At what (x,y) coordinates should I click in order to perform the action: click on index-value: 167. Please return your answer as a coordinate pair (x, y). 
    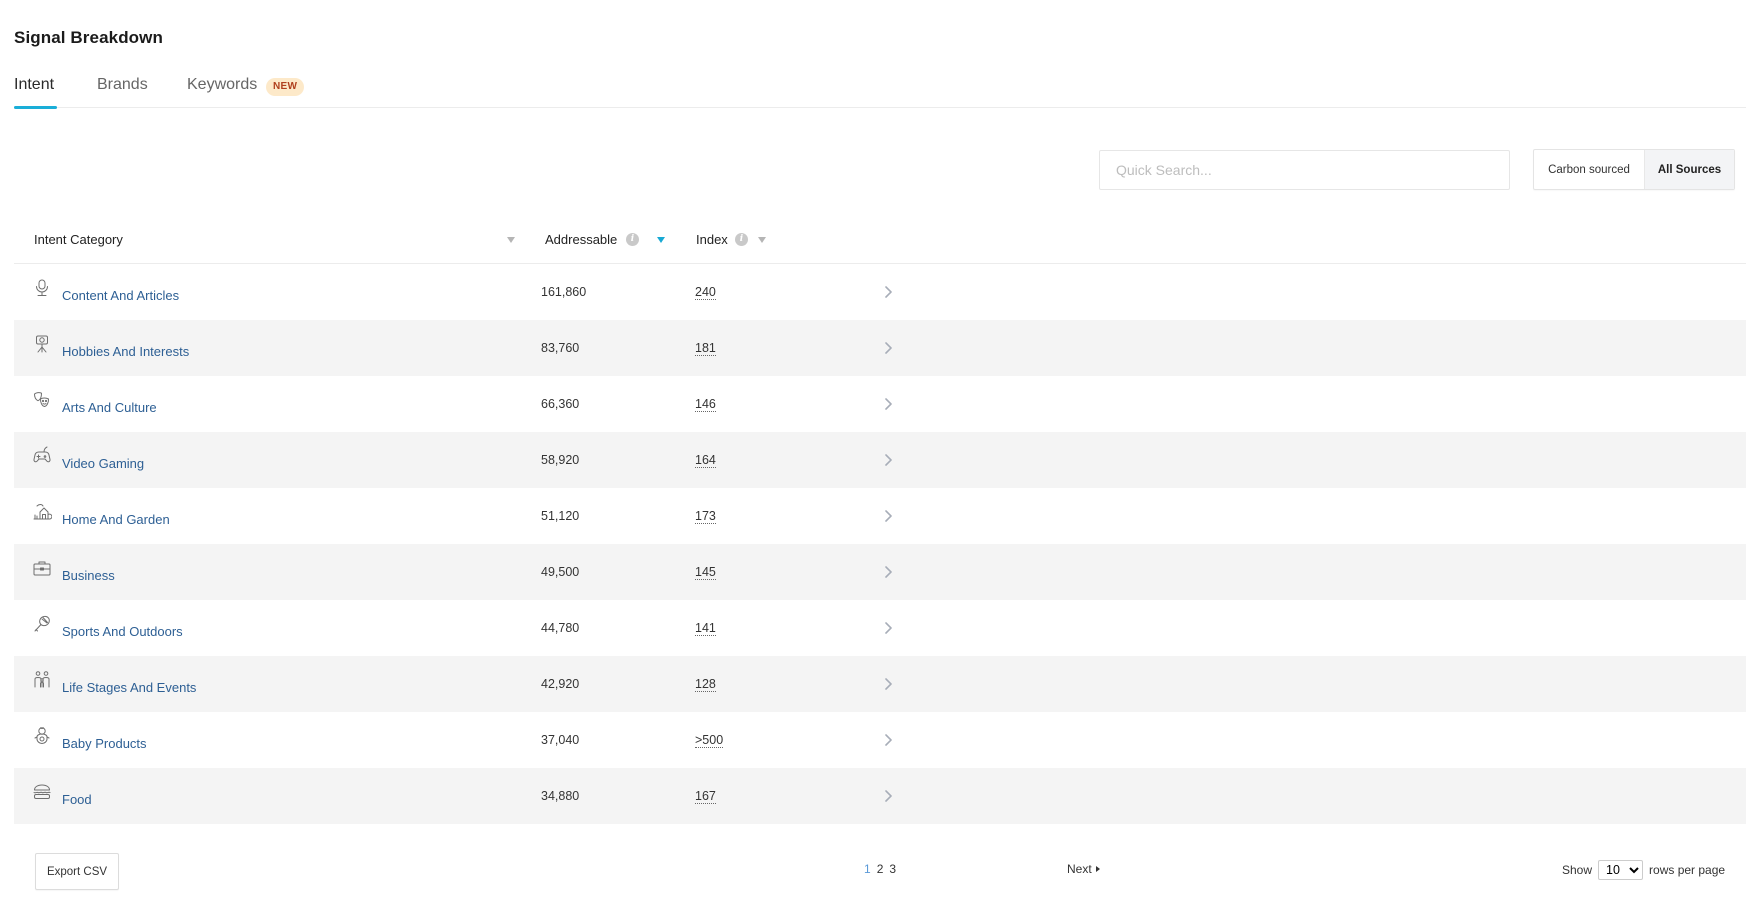
    Looking at the image, I should click on (705, 796).